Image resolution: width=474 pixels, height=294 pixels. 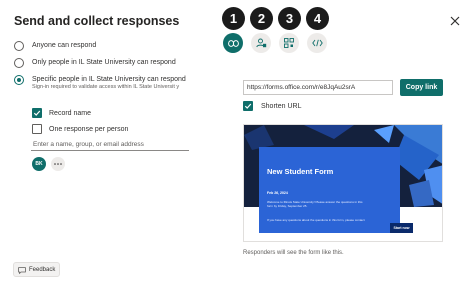 I want to click on radio-label: Anyone can respond, so click(x=64, y=45).